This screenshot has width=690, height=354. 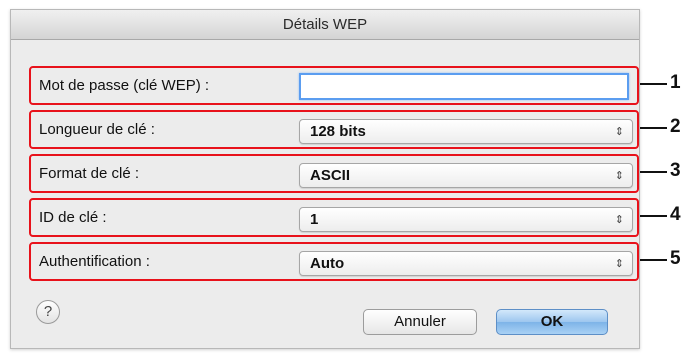 I want to click on key-id-label: ID de clé :, so click(x=73, y=217).